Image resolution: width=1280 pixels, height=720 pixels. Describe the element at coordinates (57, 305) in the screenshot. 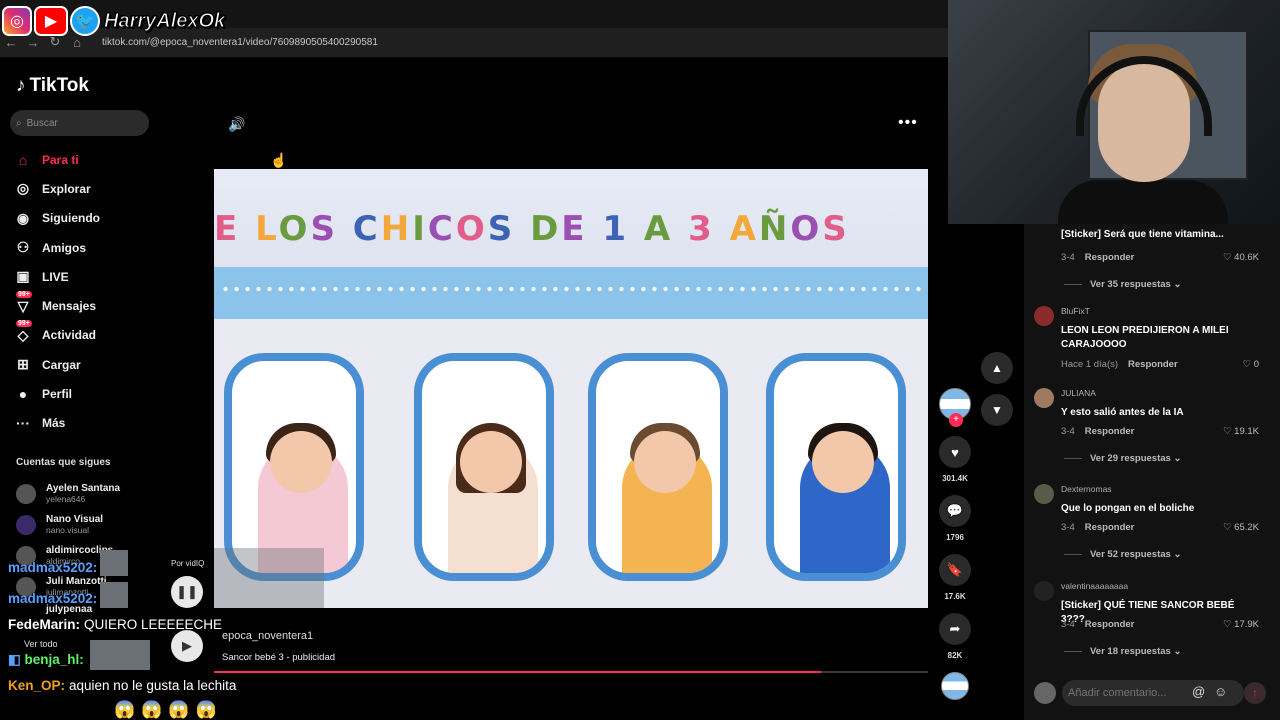

I see `menu-item-mensajes: ▽ 99+ Mensajes` at that location.